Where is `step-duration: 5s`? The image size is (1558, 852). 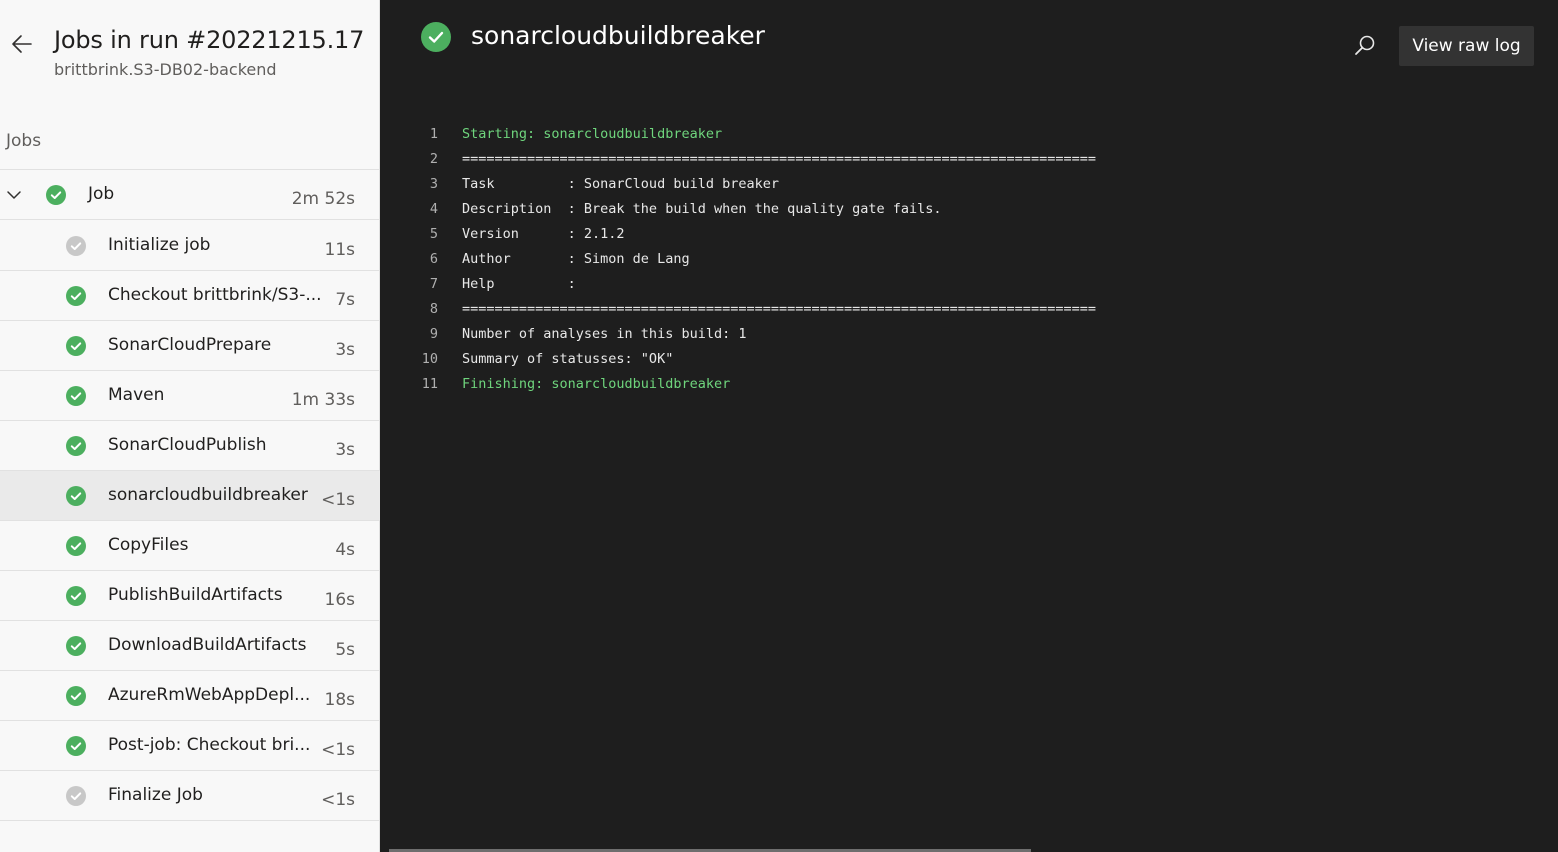 step-duration: 5s is located at coordinates (345, 650).